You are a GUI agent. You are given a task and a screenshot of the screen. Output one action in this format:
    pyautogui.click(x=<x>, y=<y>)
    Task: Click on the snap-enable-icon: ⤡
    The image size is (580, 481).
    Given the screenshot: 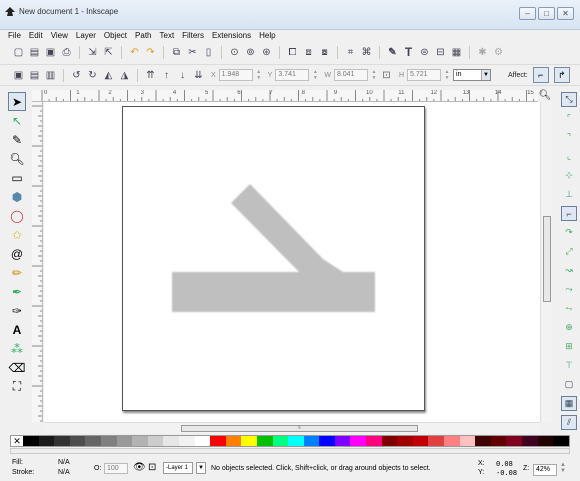 What is the action you would take?
    pyautogui.click(x=569, y=99)
    